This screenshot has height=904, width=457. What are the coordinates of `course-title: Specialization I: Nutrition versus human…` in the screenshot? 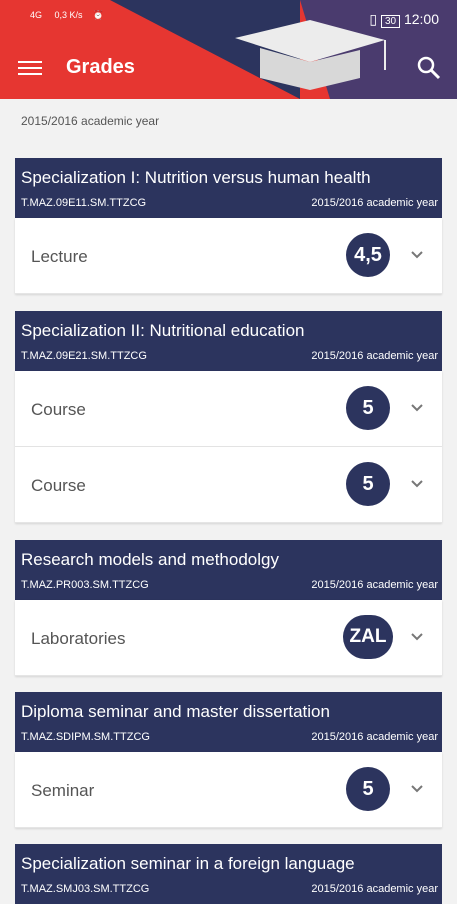 It's located at (196, 177).